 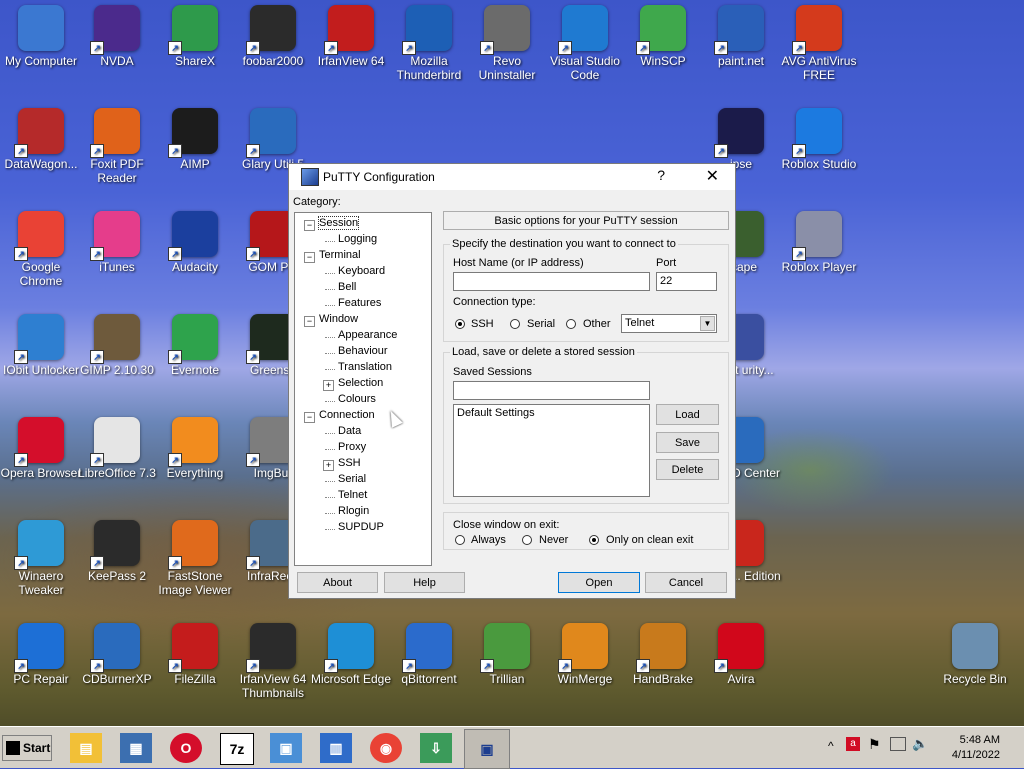 What do you see at coordinates (585, 654) in the screenshot?
I see `desktop-icon: ↗ WinMerge` at bounding box center [585, 654].